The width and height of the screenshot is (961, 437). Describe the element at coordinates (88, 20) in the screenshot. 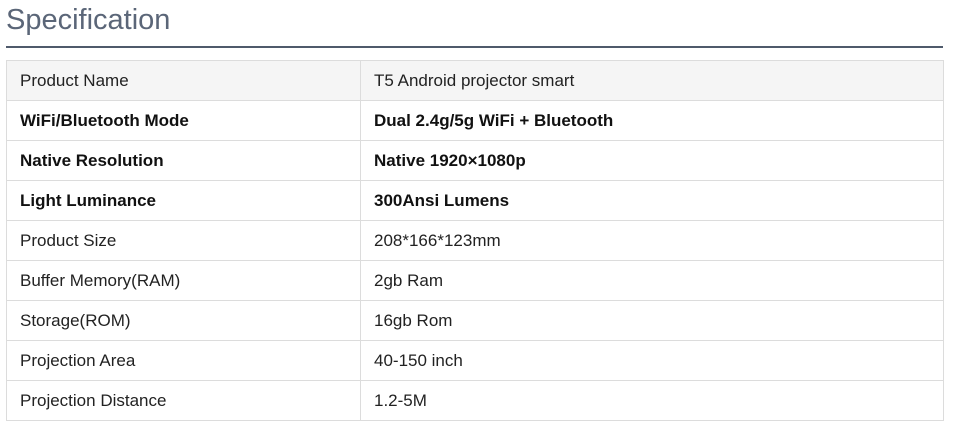

I see `section-title: Specification` at that location.